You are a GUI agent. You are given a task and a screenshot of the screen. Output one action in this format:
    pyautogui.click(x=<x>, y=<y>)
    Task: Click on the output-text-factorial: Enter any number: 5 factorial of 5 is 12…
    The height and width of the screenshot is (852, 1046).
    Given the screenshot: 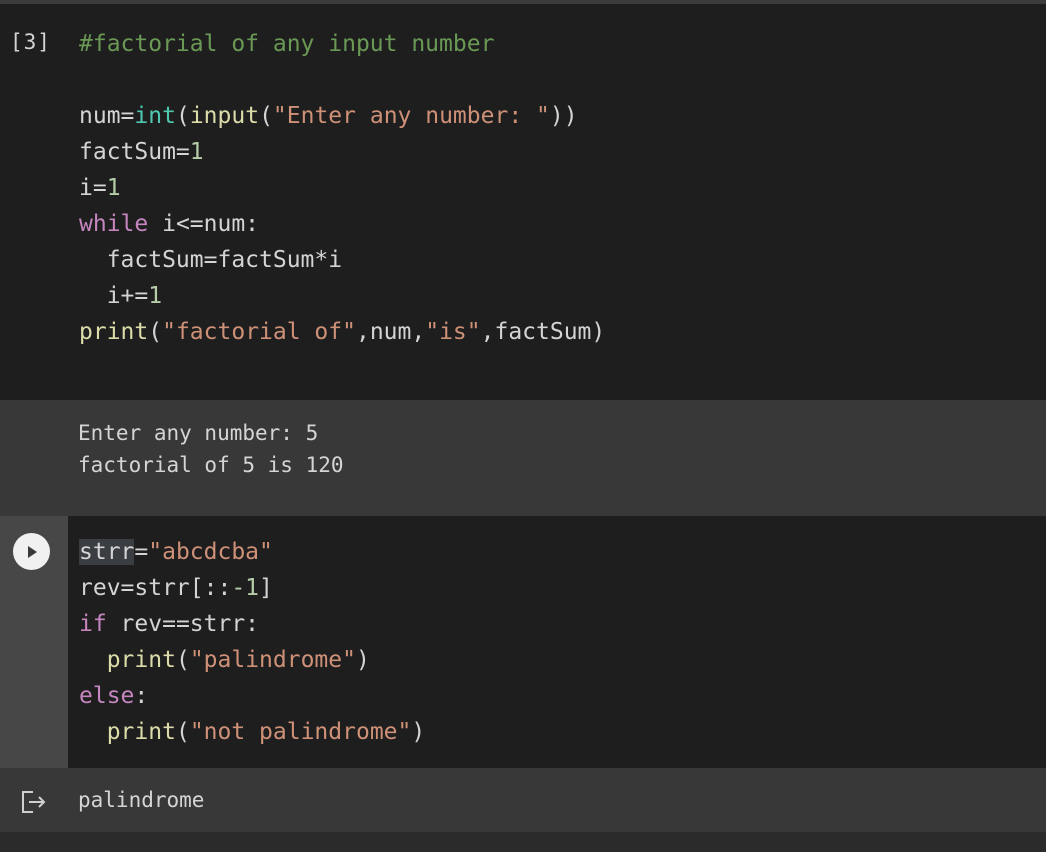 What is the action you would take?
    pyautogui.click(x=211, y=449)
    